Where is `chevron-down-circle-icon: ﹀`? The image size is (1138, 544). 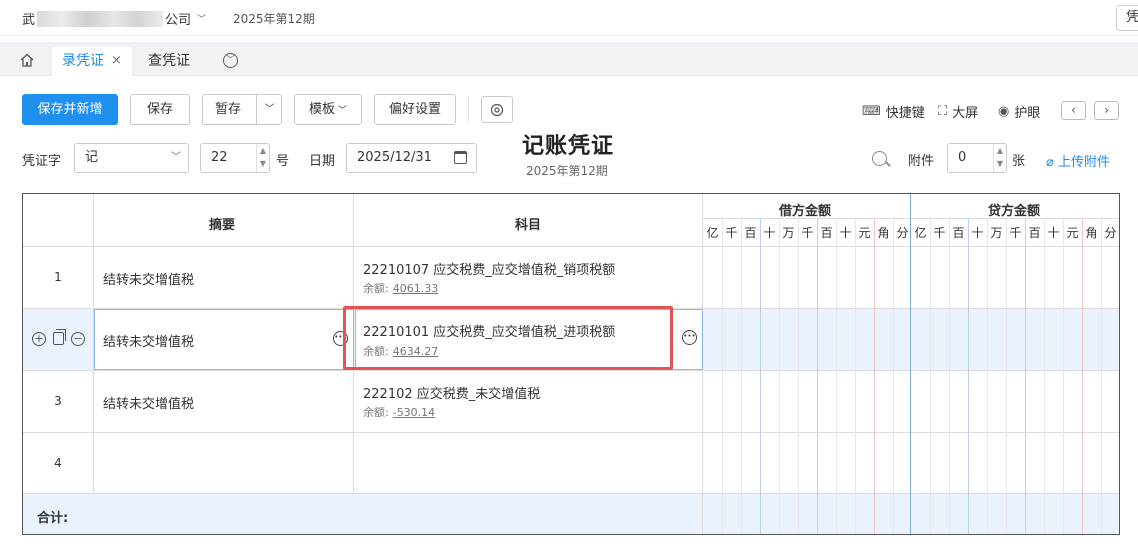 chevron-down-circle-icon: ﹀ is located at coordinates (230, 60).